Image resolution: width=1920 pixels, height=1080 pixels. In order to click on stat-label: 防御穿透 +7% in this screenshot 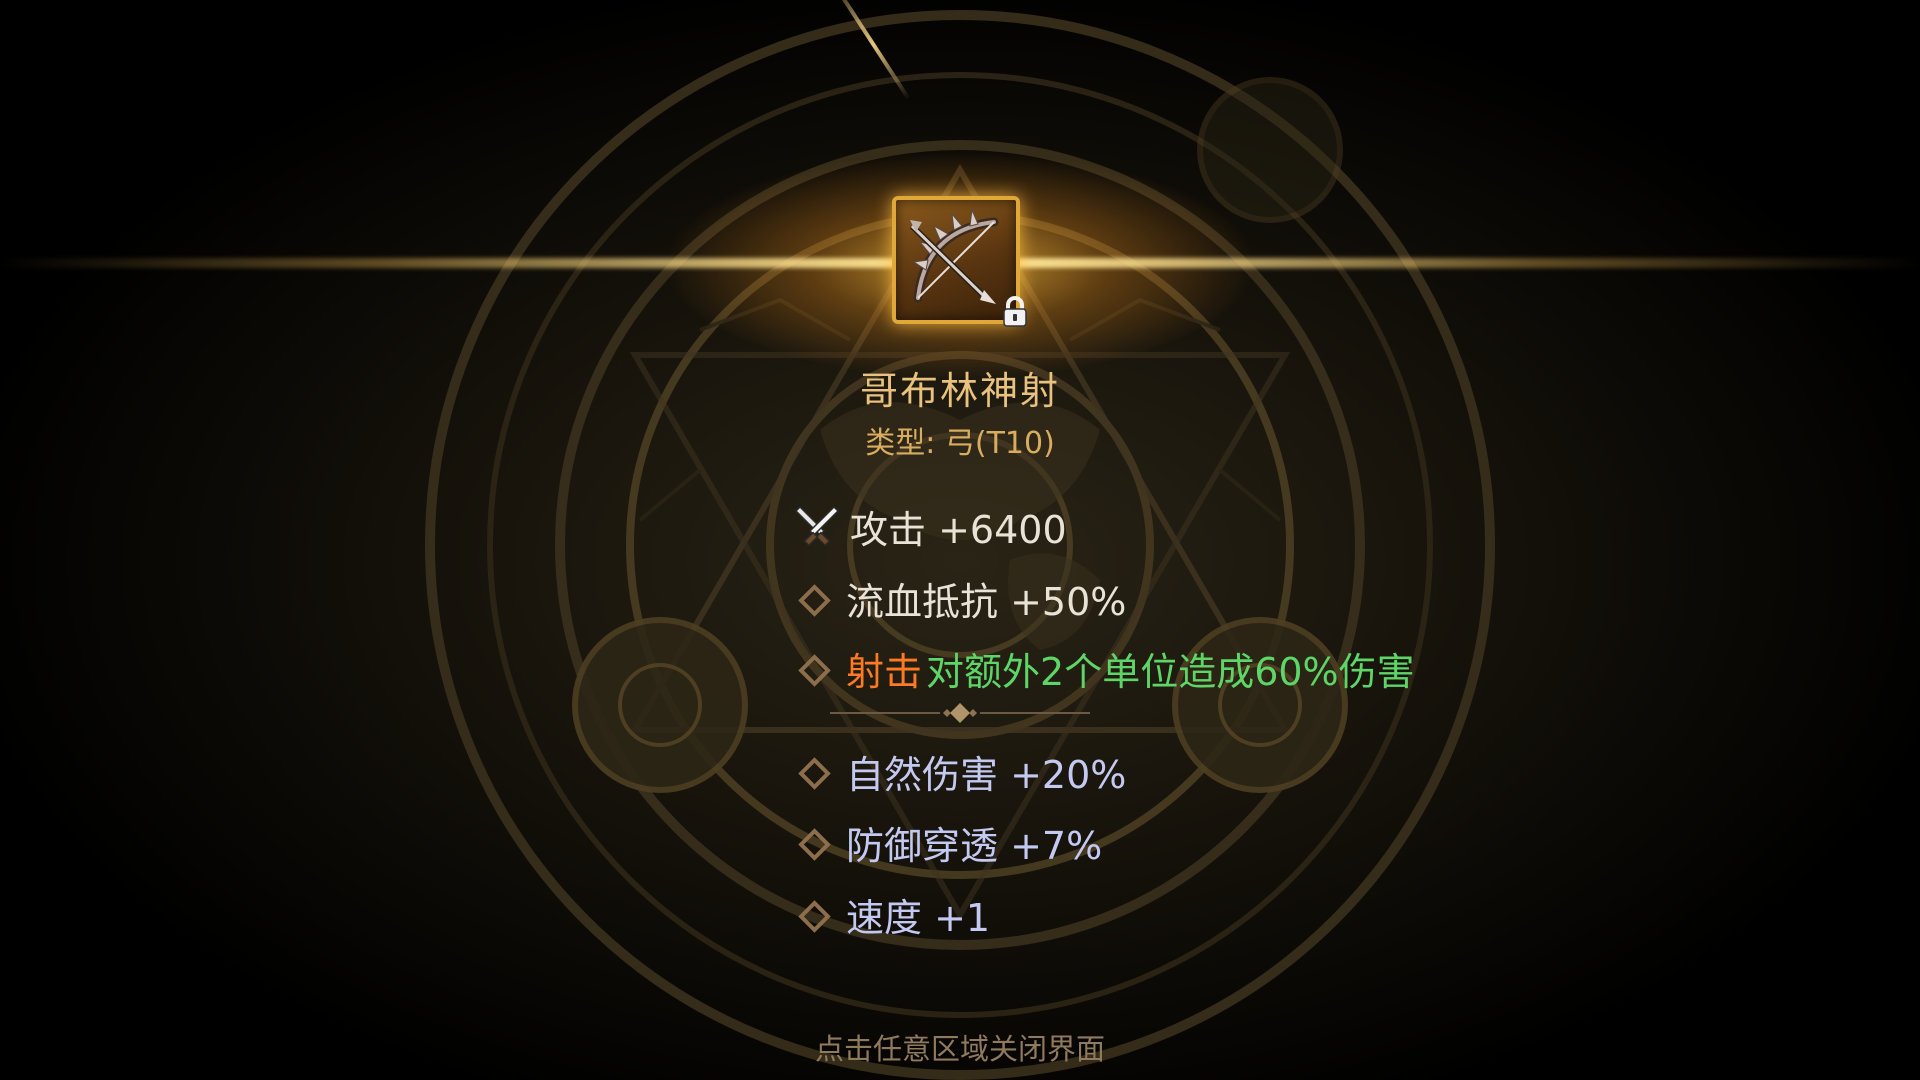, I will do `click(974, 845)`.